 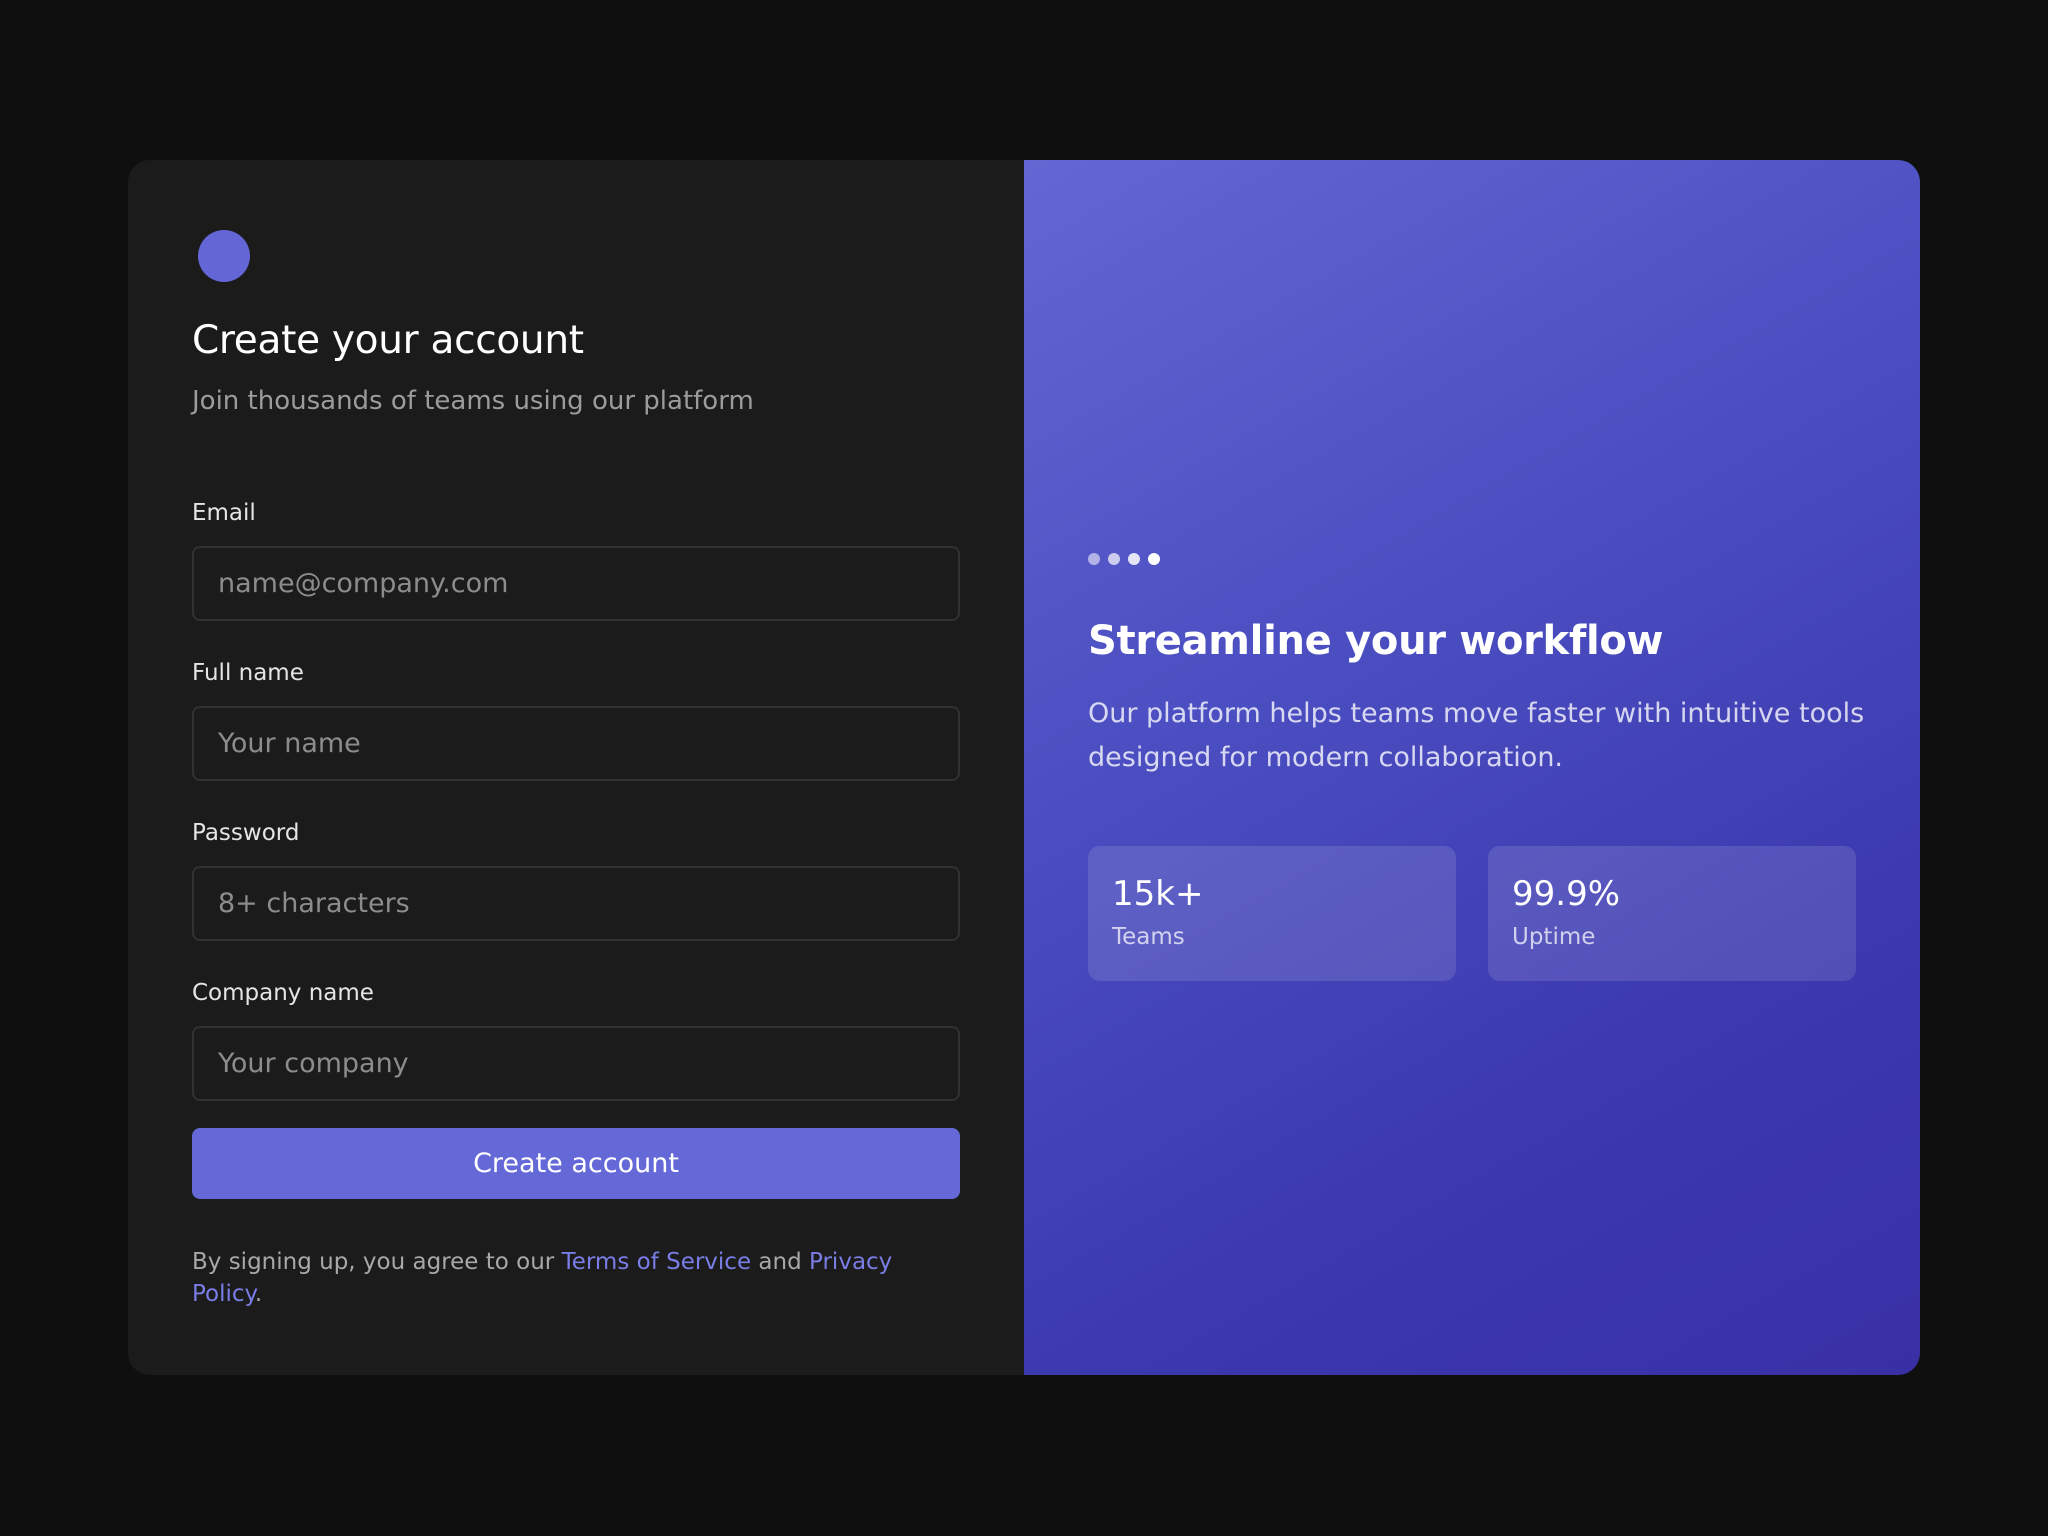 What do you see at coordinates (576, 1163) in the screenshot?
I see `create-account-button: Create account` at bounding box center [576, 1163].